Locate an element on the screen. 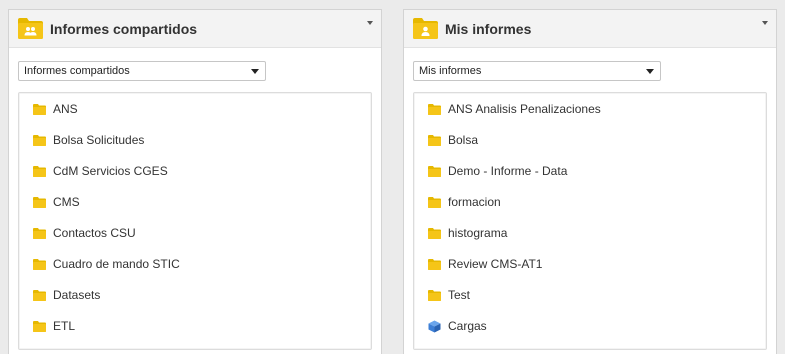 This screenshot has width=785, height=354. select-value: Informes compartidos is located at coordinates (77, 71).